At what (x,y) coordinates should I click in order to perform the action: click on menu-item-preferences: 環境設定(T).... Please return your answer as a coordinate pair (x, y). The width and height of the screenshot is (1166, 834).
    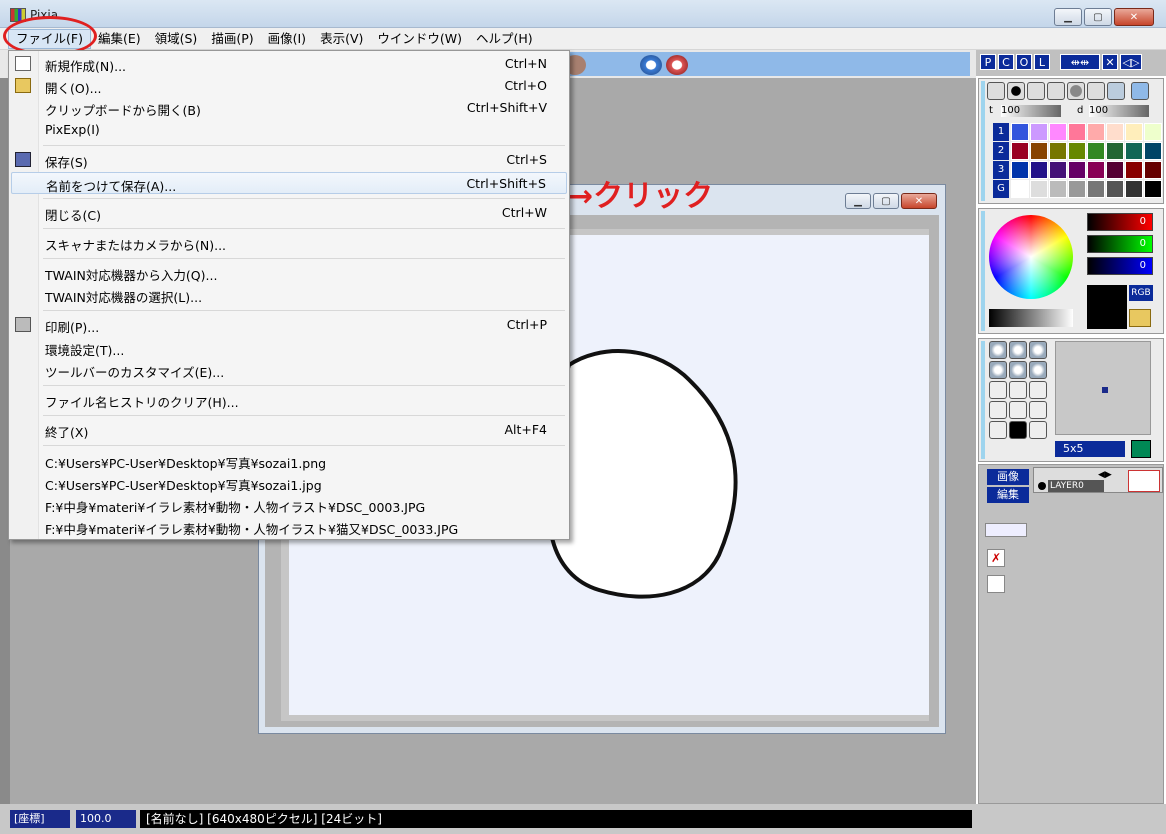
    Looking at the image, I should click on (289, 348).